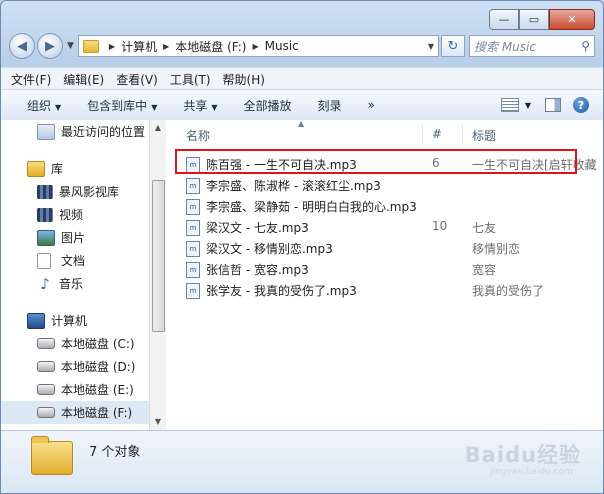 This screenshot has height=494, width=604. I want to click on sidebar-item-videos: 视频, so click(75, 214).